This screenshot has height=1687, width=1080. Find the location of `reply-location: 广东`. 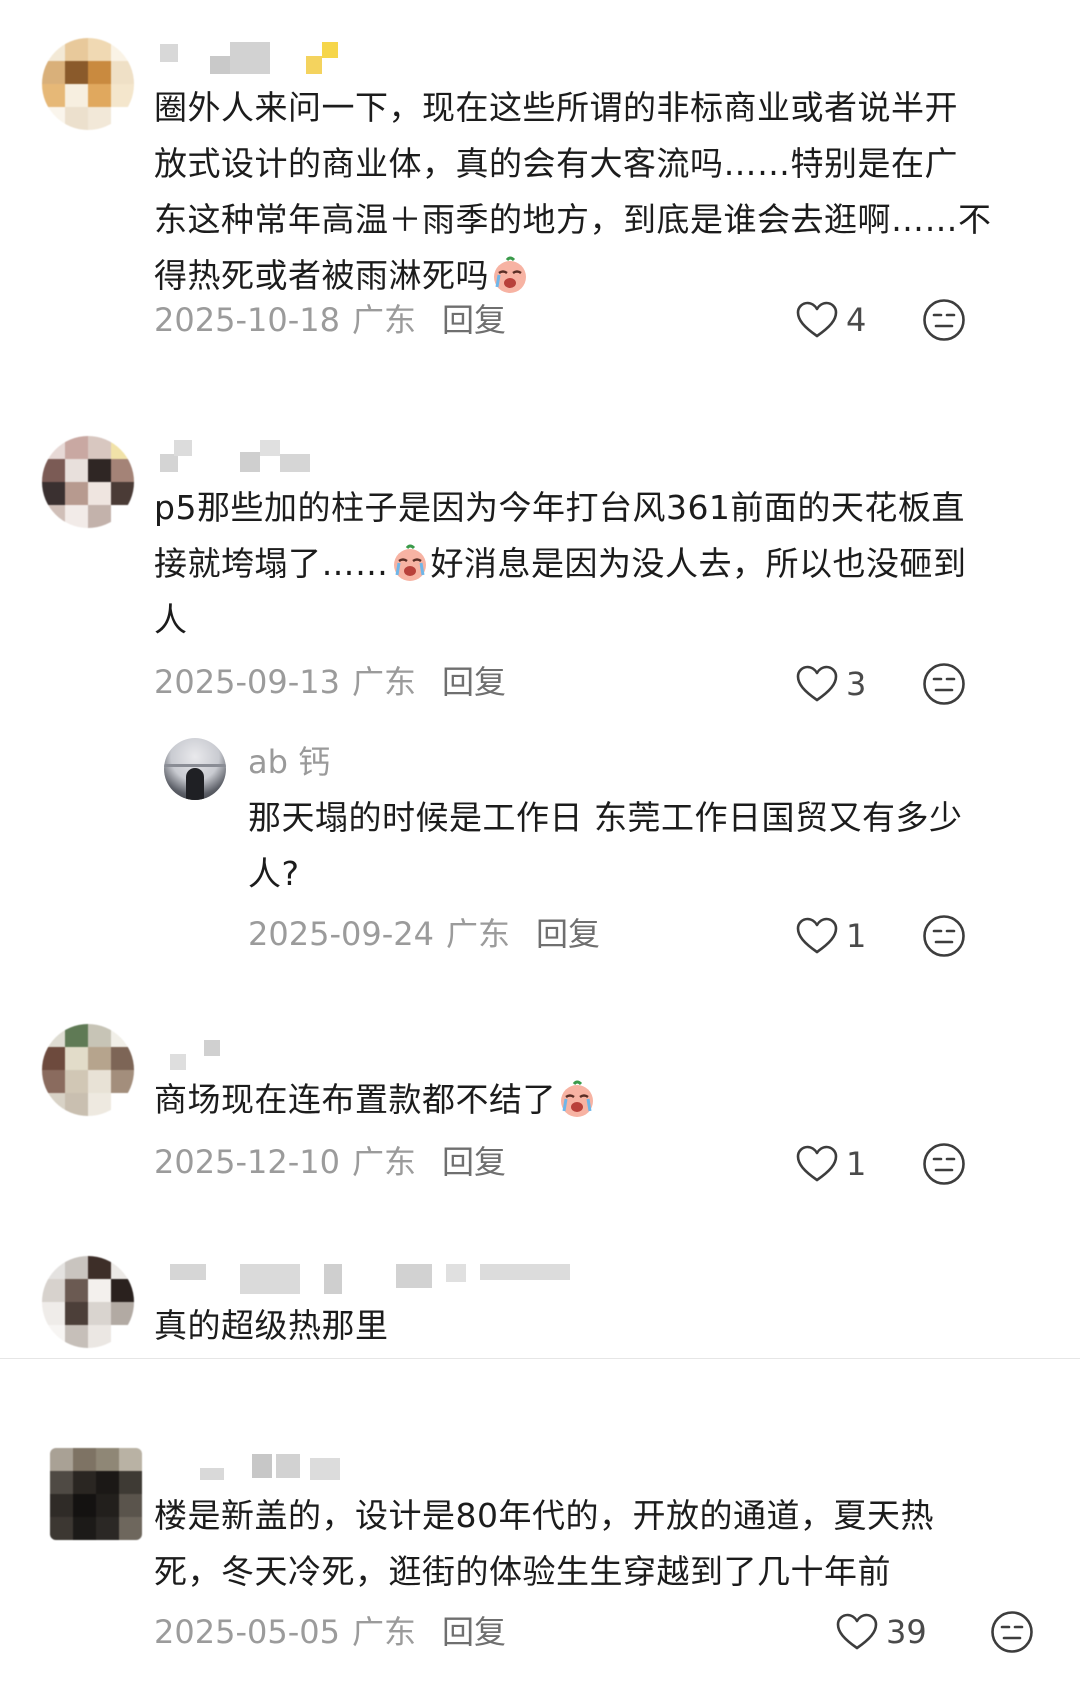

reply-location: 广东 is located at coordinates (477, 934).